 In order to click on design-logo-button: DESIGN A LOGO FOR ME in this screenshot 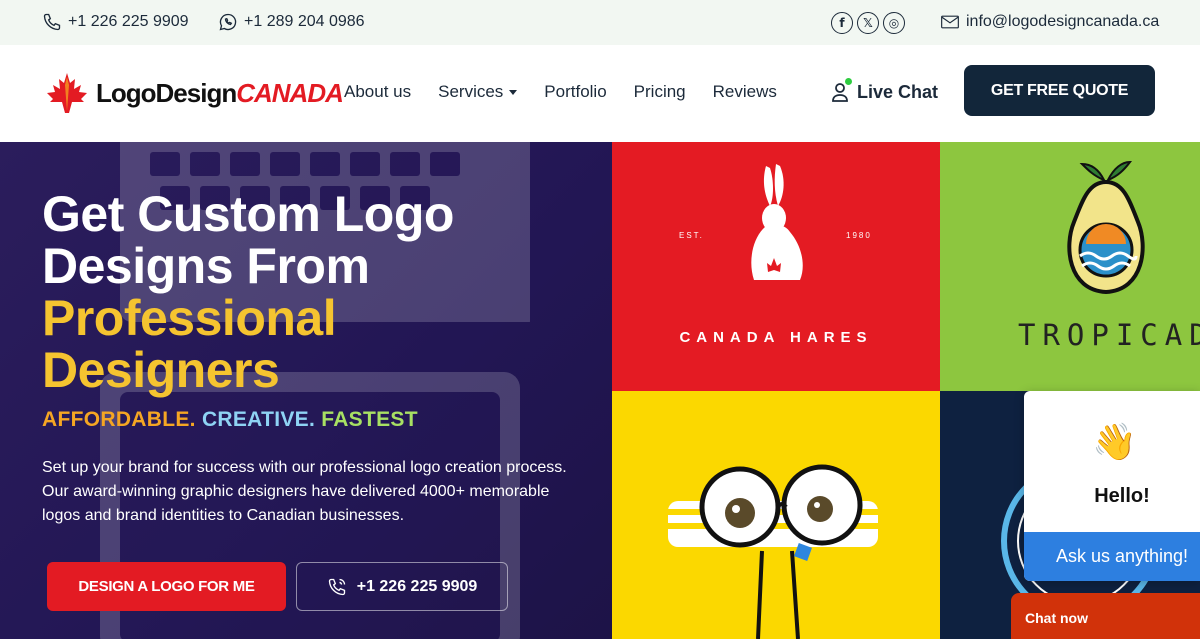, I will do `click(166, 586)`.